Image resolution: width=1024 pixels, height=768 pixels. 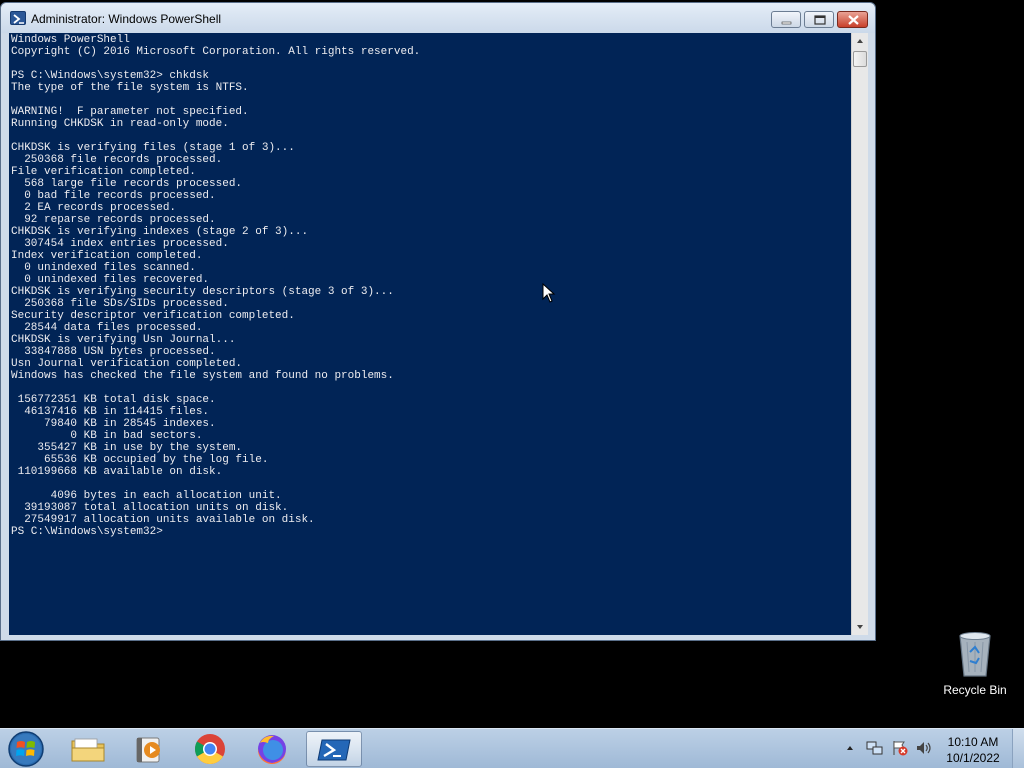 What do you see at coordinates (875, 750) in the screenshot?
I see `network-icon` at bounding box center [875, 750].